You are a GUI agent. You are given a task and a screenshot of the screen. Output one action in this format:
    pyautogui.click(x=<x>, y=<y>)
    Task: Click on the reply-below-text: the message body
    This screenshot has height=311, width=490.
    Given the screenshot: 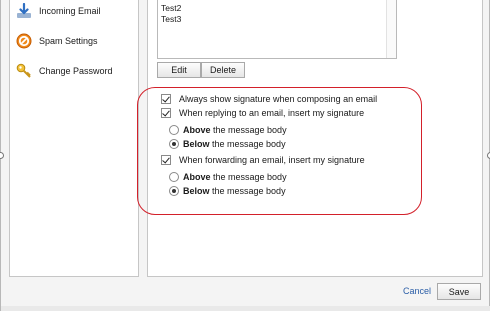 What is the action you would take?
    pyautogui.click(x=247, y=144)
    